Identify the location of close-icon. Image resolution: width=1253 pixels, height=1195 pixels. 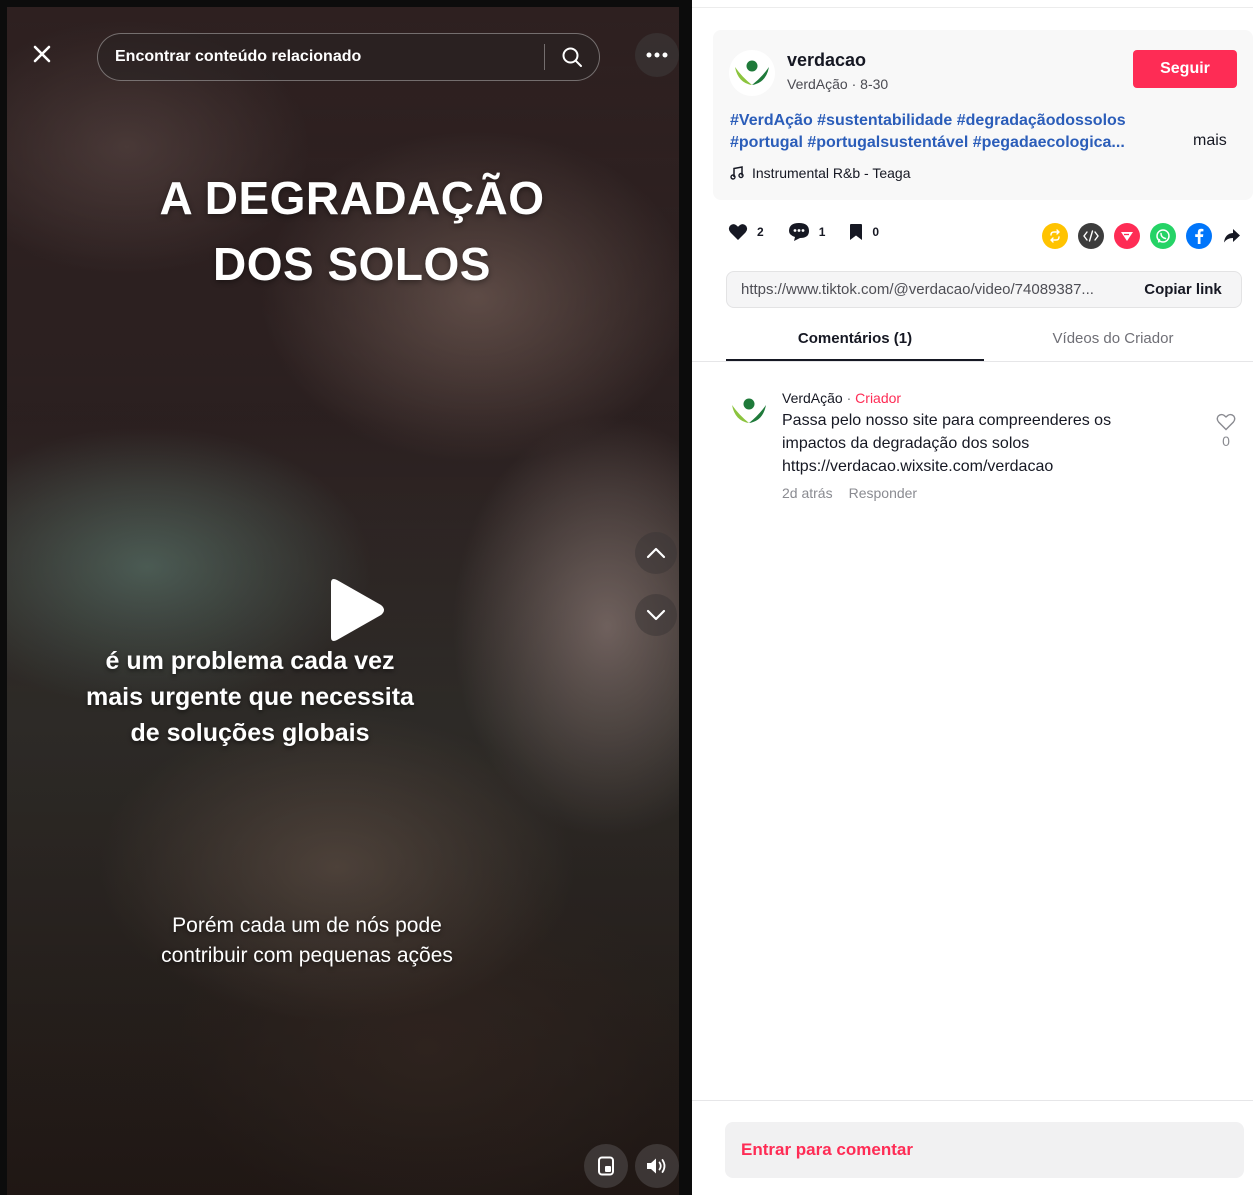
(42, 54).